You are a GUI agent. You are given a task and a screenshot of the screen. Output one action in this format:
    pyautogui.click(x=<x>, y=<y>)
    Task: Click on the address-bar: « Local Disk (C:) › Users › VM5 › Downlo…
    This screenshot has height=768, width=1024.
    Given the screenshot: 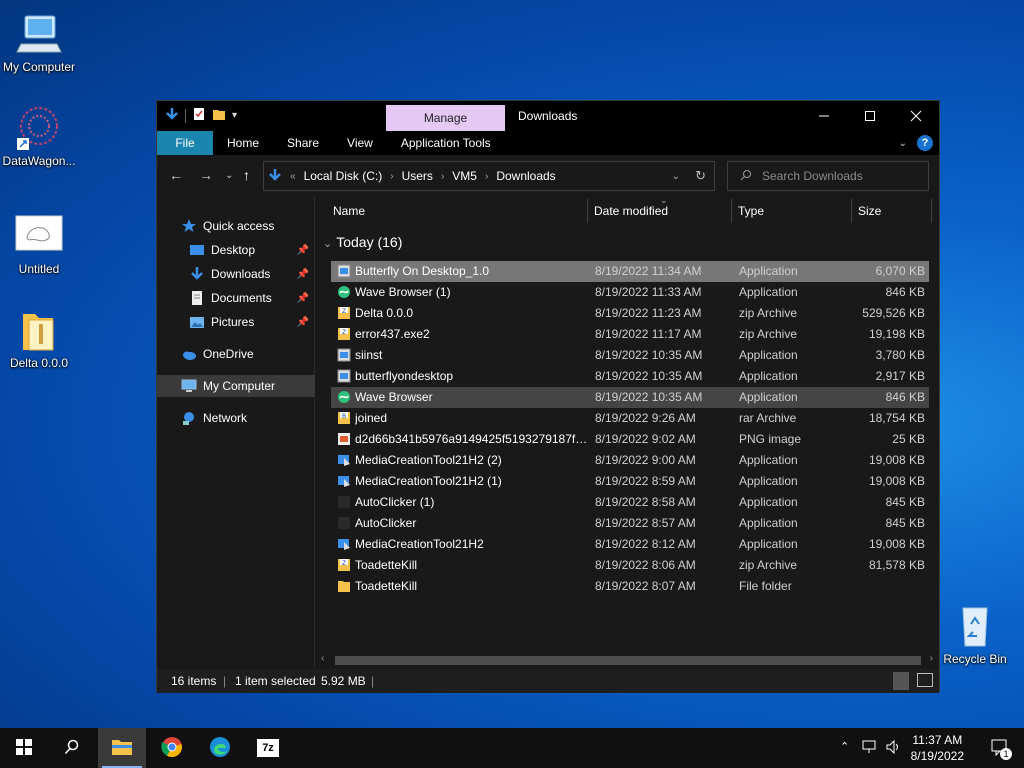 What is the action you would take?
    pyautogui.click(x=489, y=176)
    